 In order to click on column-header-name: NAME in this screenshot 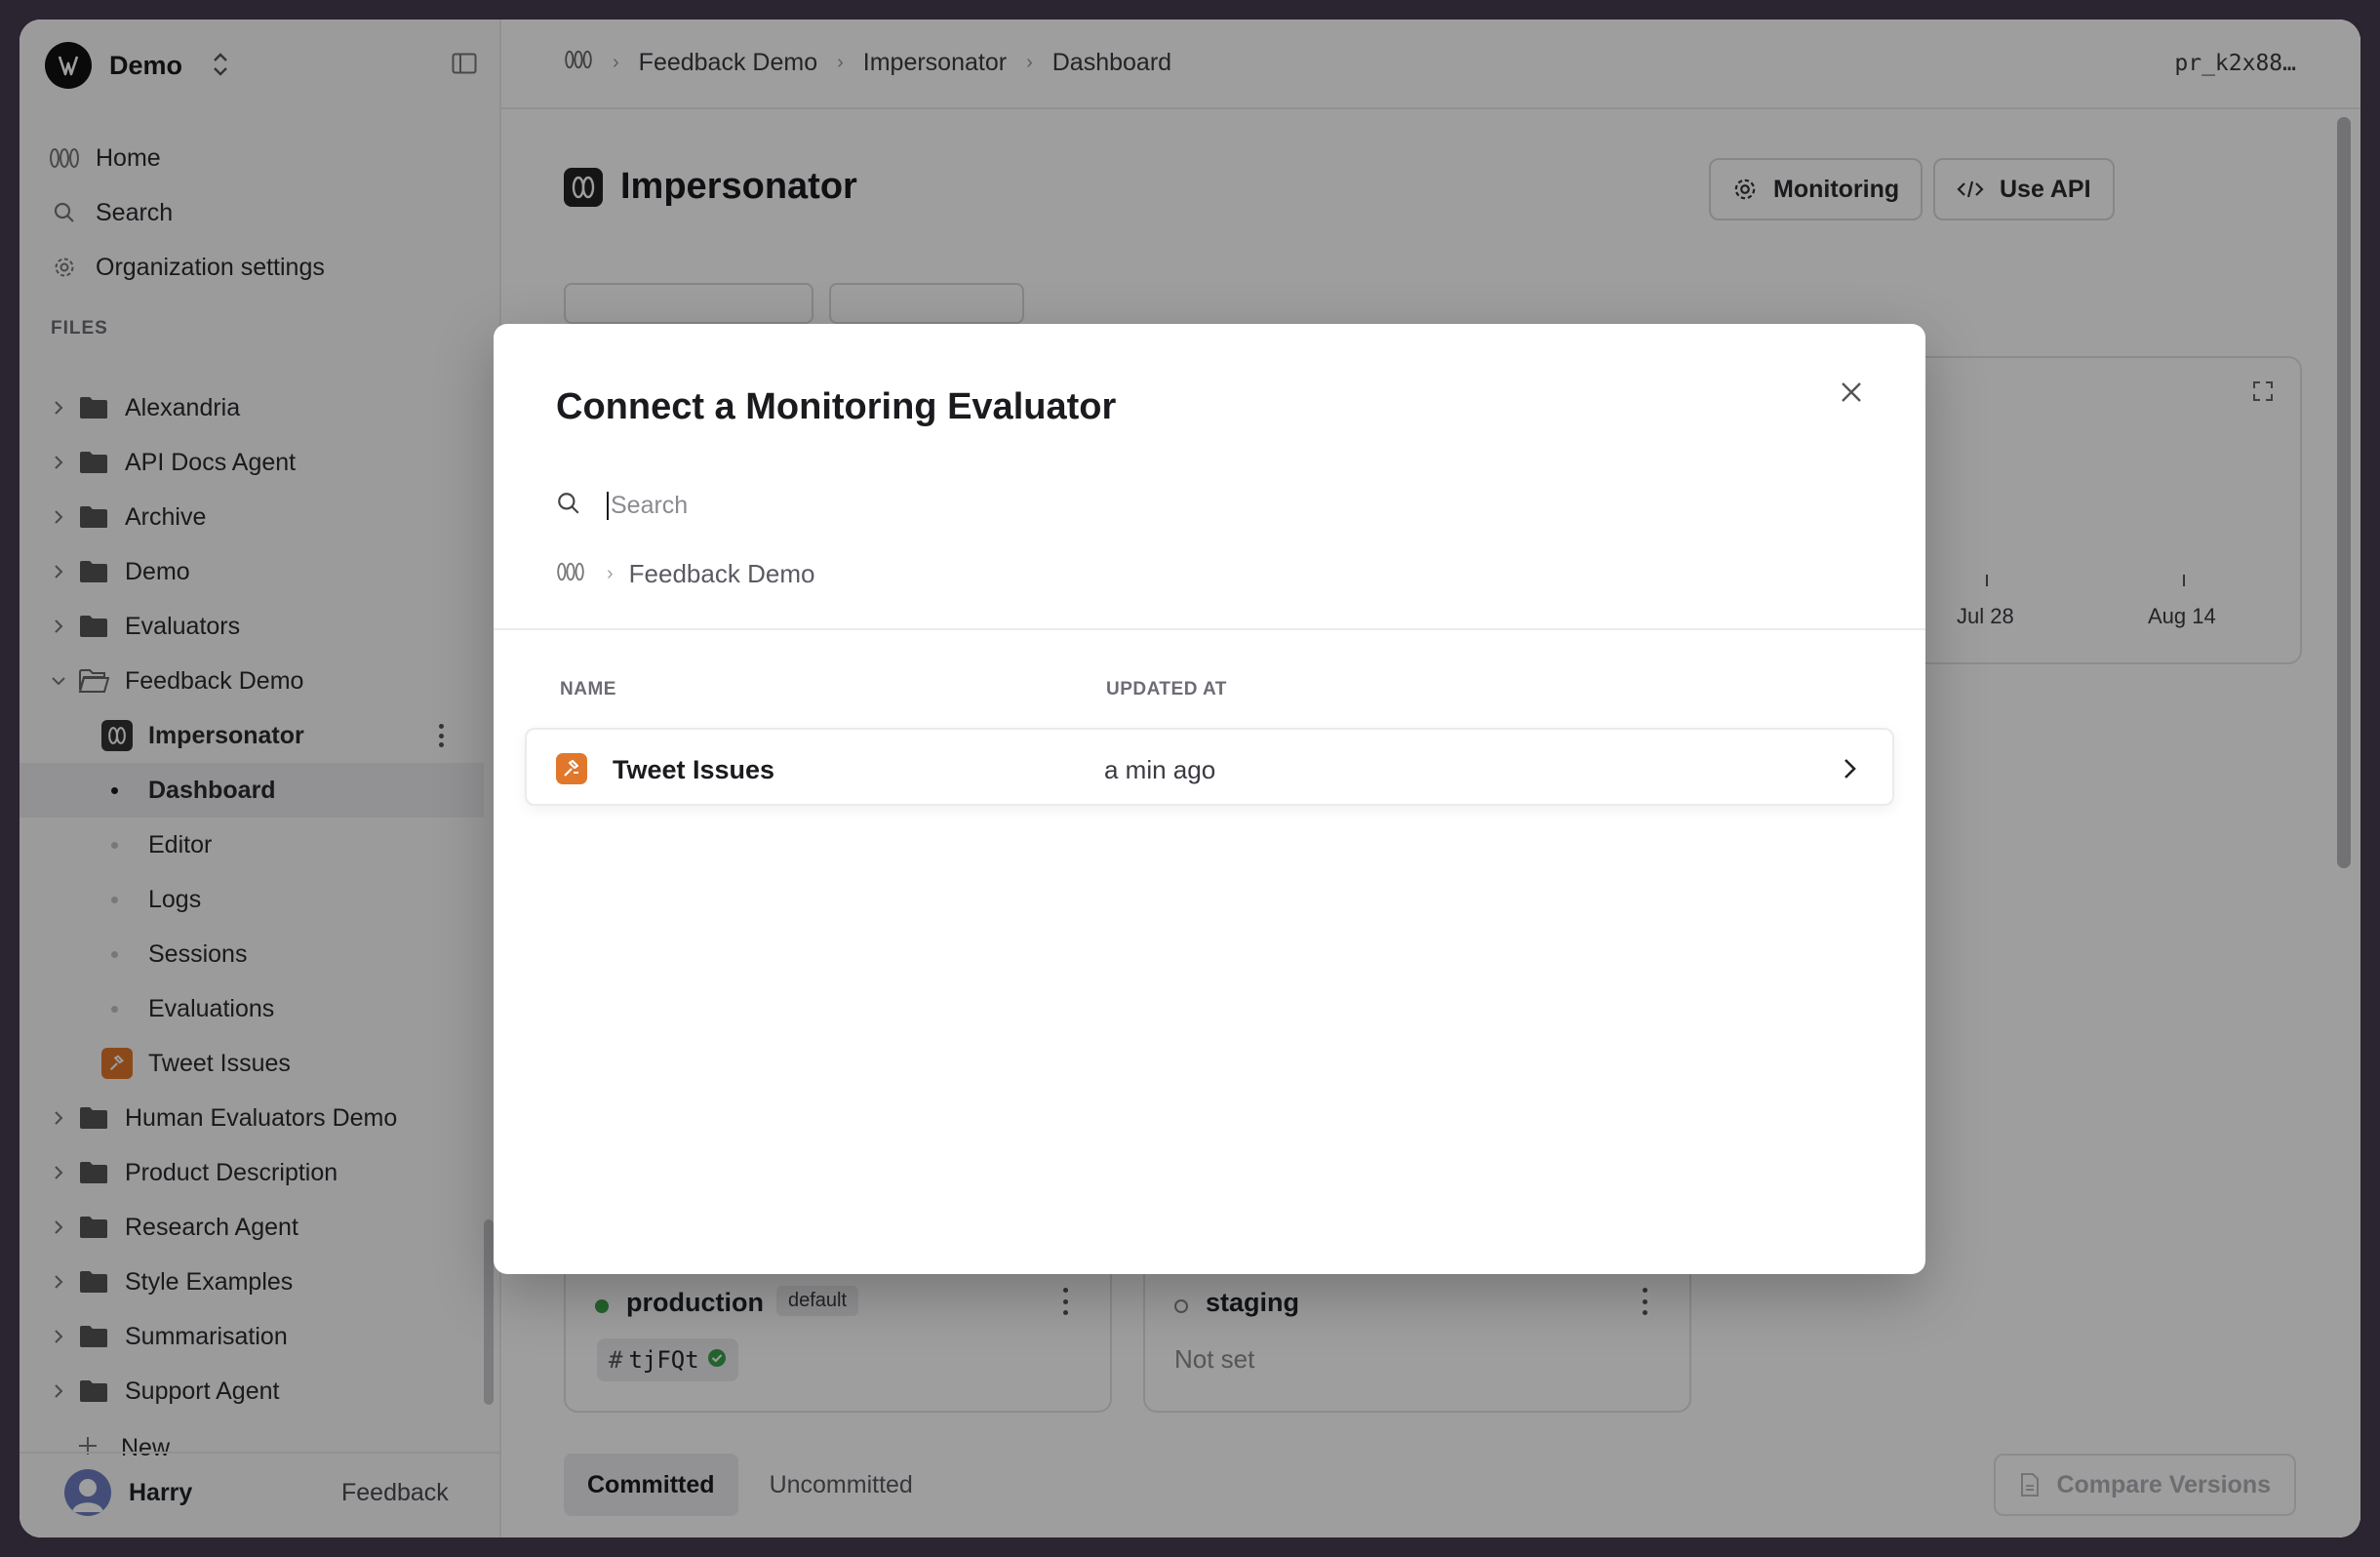, I will do `click(588, 689)`.